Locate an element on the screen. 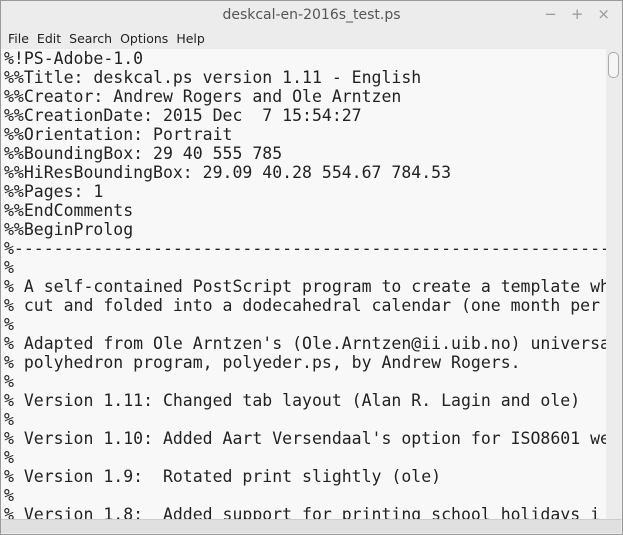  text-line: %%CreationDate: 2015 Dec 7 15:54:27 is located at coordinates (183, 115).